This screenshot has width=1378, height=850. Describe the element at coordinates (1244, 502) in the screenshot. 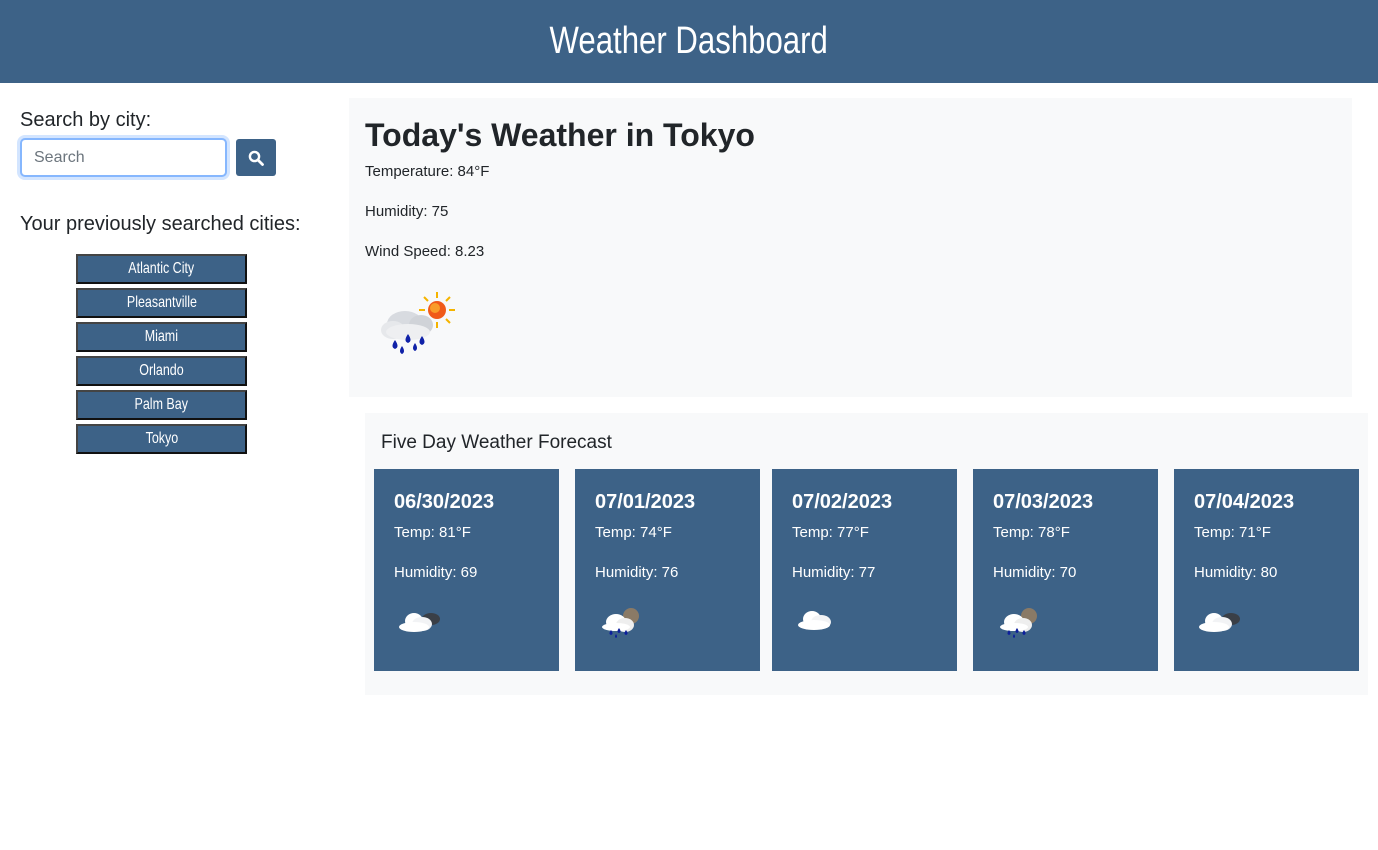

I see `forecast-date: 07/04/2023` at that location.